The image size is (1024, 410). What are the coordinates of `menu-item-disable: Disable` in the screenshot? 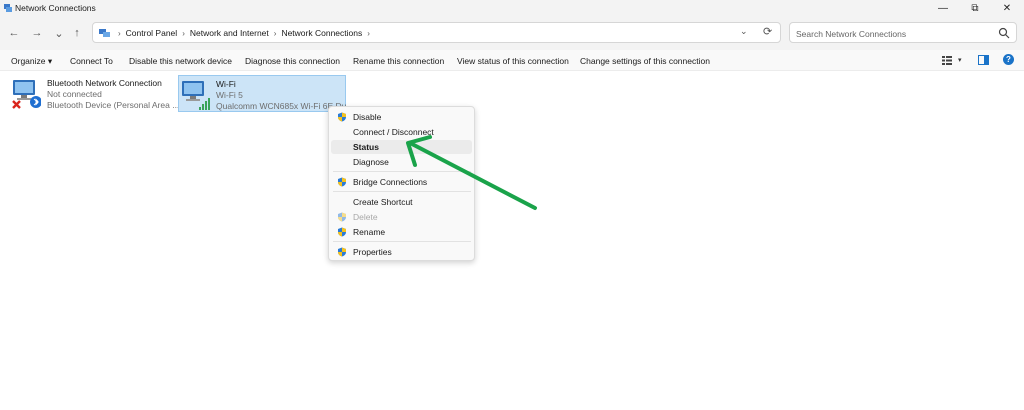 It's located at (401, 117).